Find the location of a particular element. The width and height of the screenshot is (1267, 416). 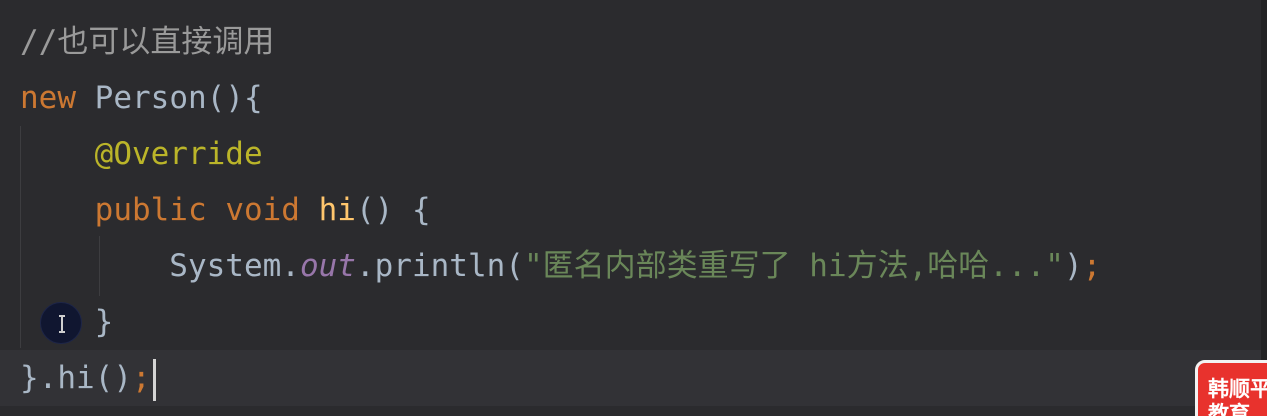

code-token-plain: () { is located at coordinates (393, 210).